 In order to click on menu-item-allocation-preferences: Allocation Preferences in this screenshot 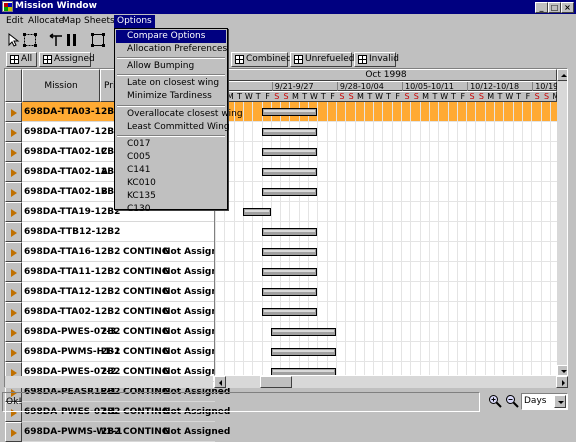, I will do `click(171, 49)`.